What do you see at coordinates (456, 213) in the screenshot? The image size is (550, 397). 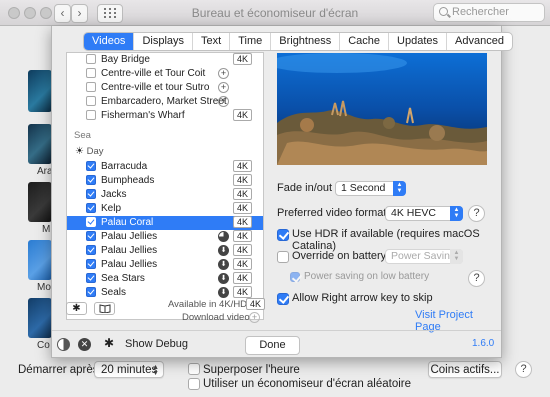 I see `up-down-arrows-icon: ▲ ▼` at bounding box center [456, 213].